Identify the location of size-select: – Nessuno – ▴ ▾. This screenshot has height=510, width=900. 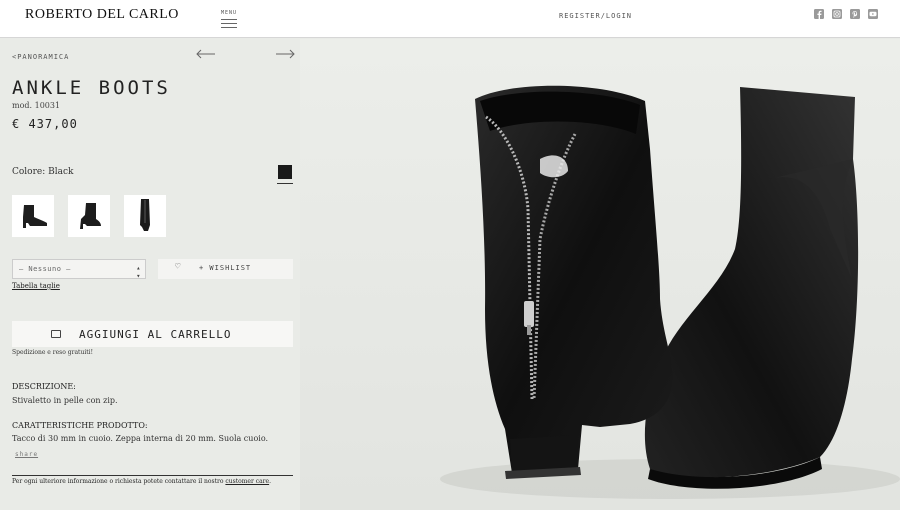
(79, 269).